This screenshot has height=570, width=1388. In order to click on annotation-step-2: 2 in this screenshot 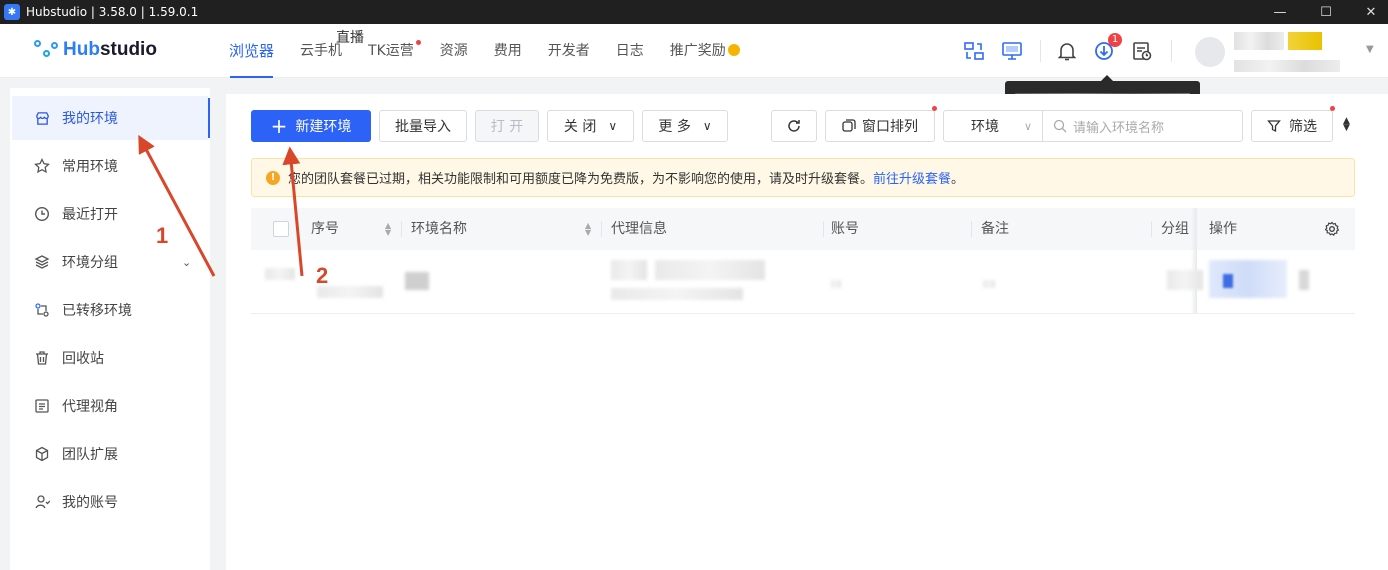, I will do `click(322, 275)`.